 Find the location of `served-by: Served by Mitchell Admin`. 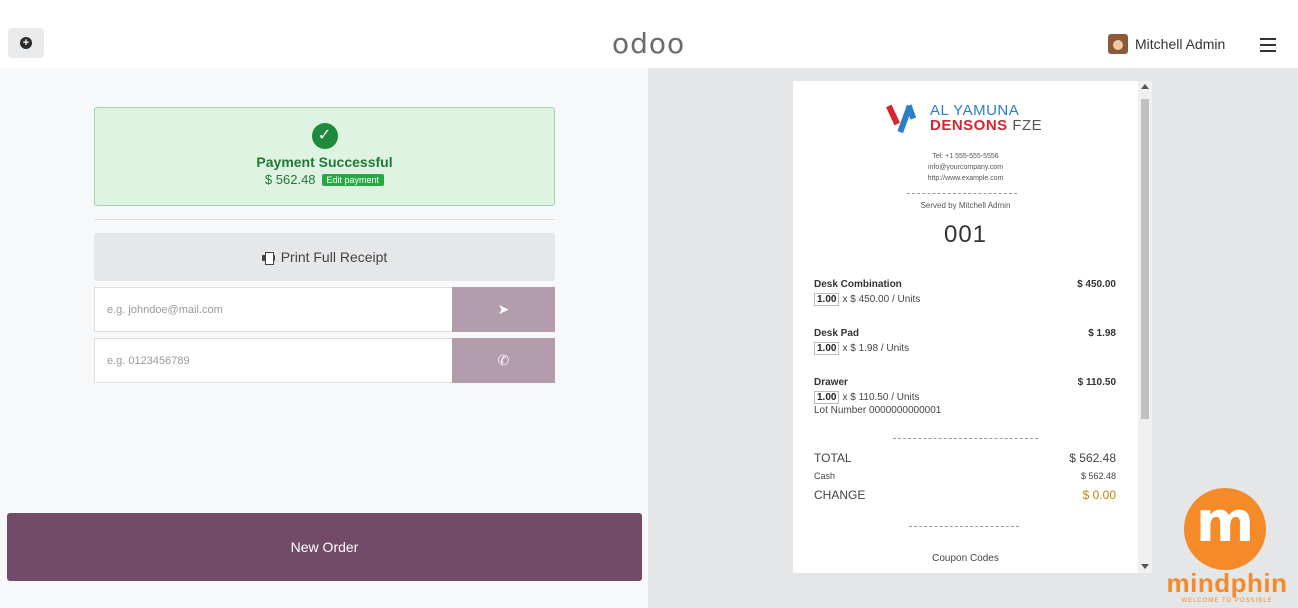

served-by: Served by Mitchell Admin is located at coordinates (965, 205).